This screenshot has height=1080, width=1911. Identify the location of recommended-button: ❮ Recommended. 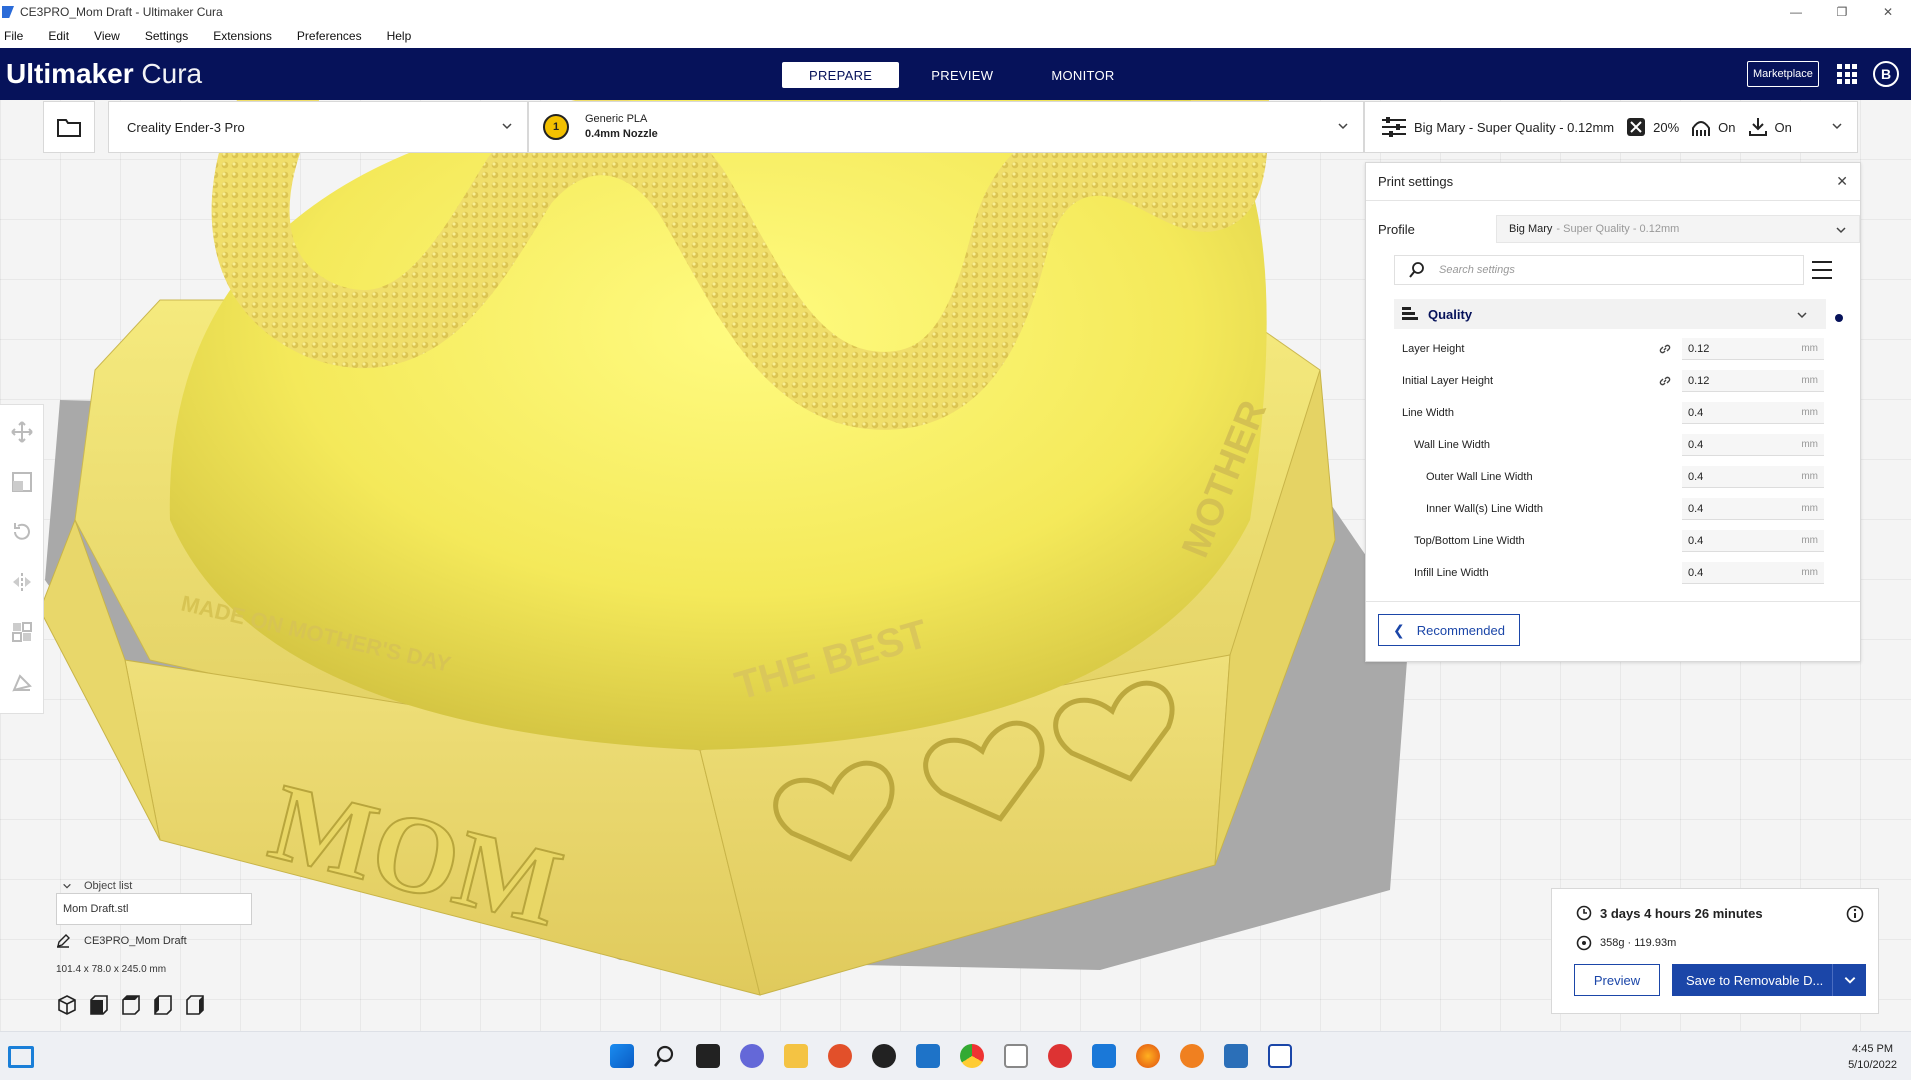
(1449, 630).